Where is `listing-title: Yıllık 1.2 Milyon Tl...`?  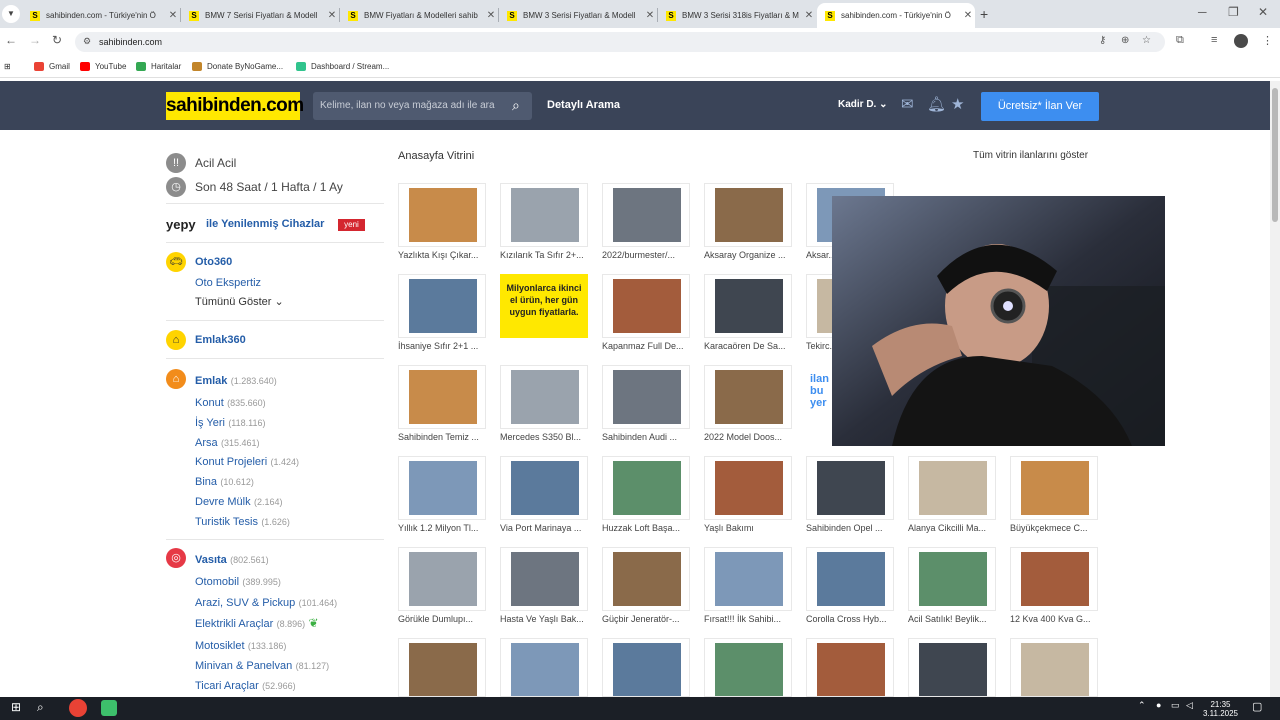
listing-title: Yıllık 1.2 Milyon Tl... is located at coordinates (443, 528).